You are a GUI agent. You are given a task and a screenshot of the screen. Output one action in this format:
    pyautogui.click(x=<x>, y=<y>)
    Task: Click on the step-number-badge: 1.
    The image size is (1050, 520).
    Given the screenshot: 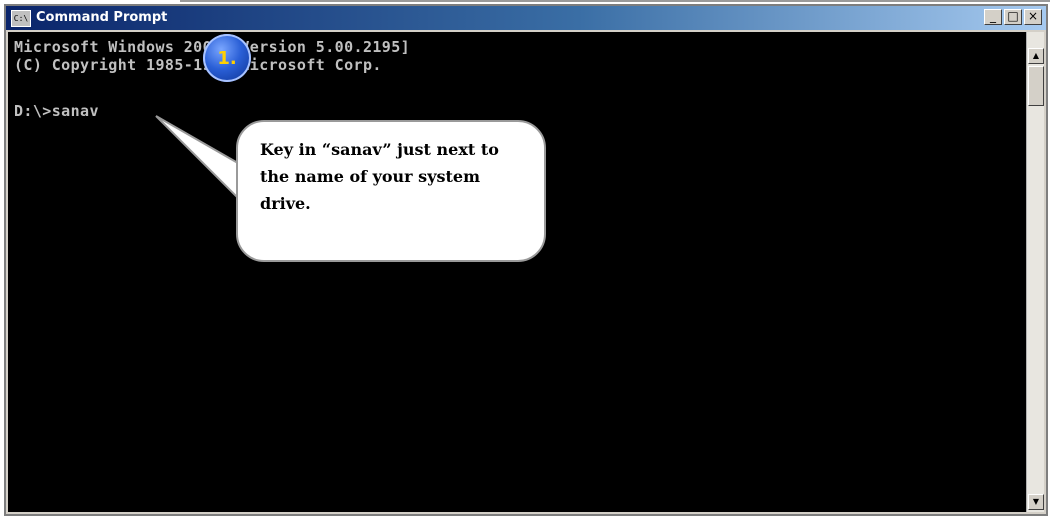 What is the action you would take?
    pyautogui.click(x=227, y=58)
    